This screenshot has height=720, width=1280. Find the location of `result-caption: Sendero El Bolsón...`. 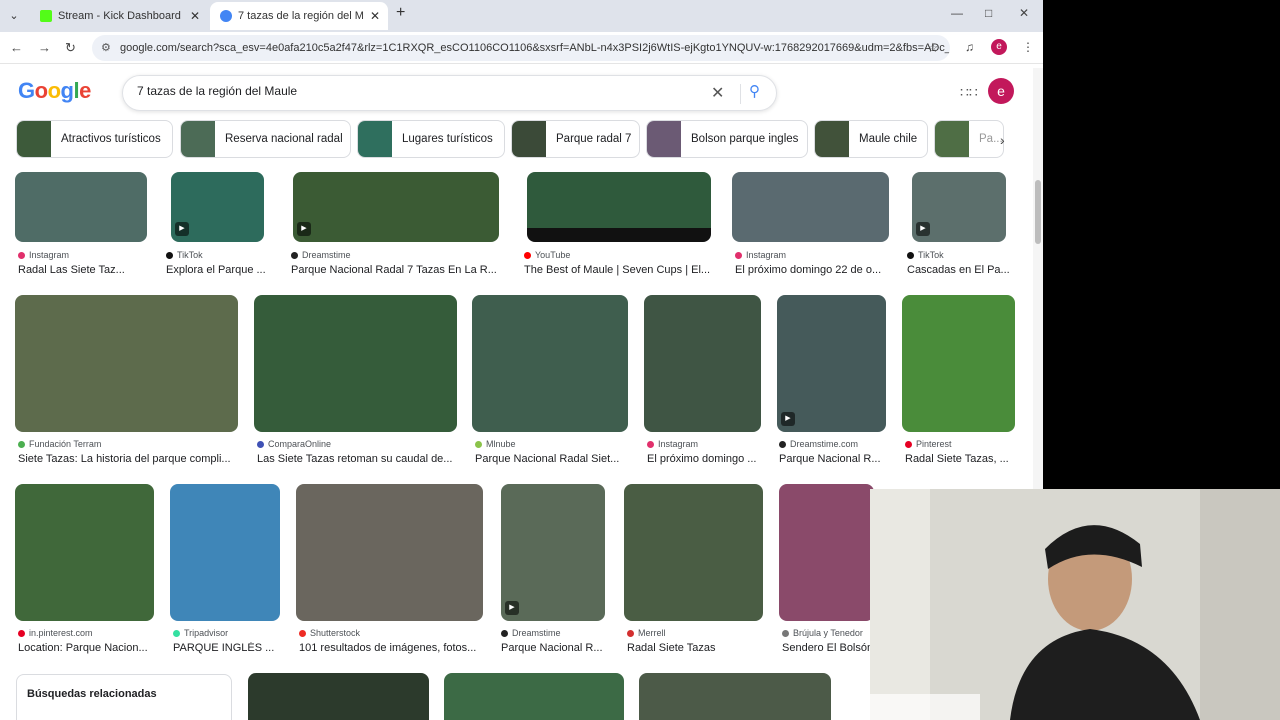

result-caption: Sendero El Bolsón... is located at coordinates (827, 648).